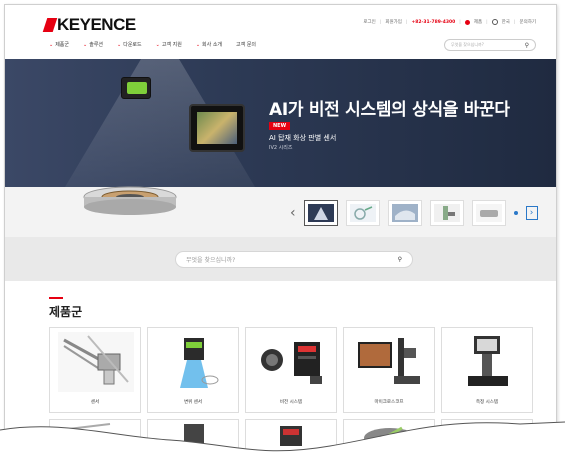 This screenshot has width=565, height=457. I want to click on measurement-system-image, so click(488, 362).